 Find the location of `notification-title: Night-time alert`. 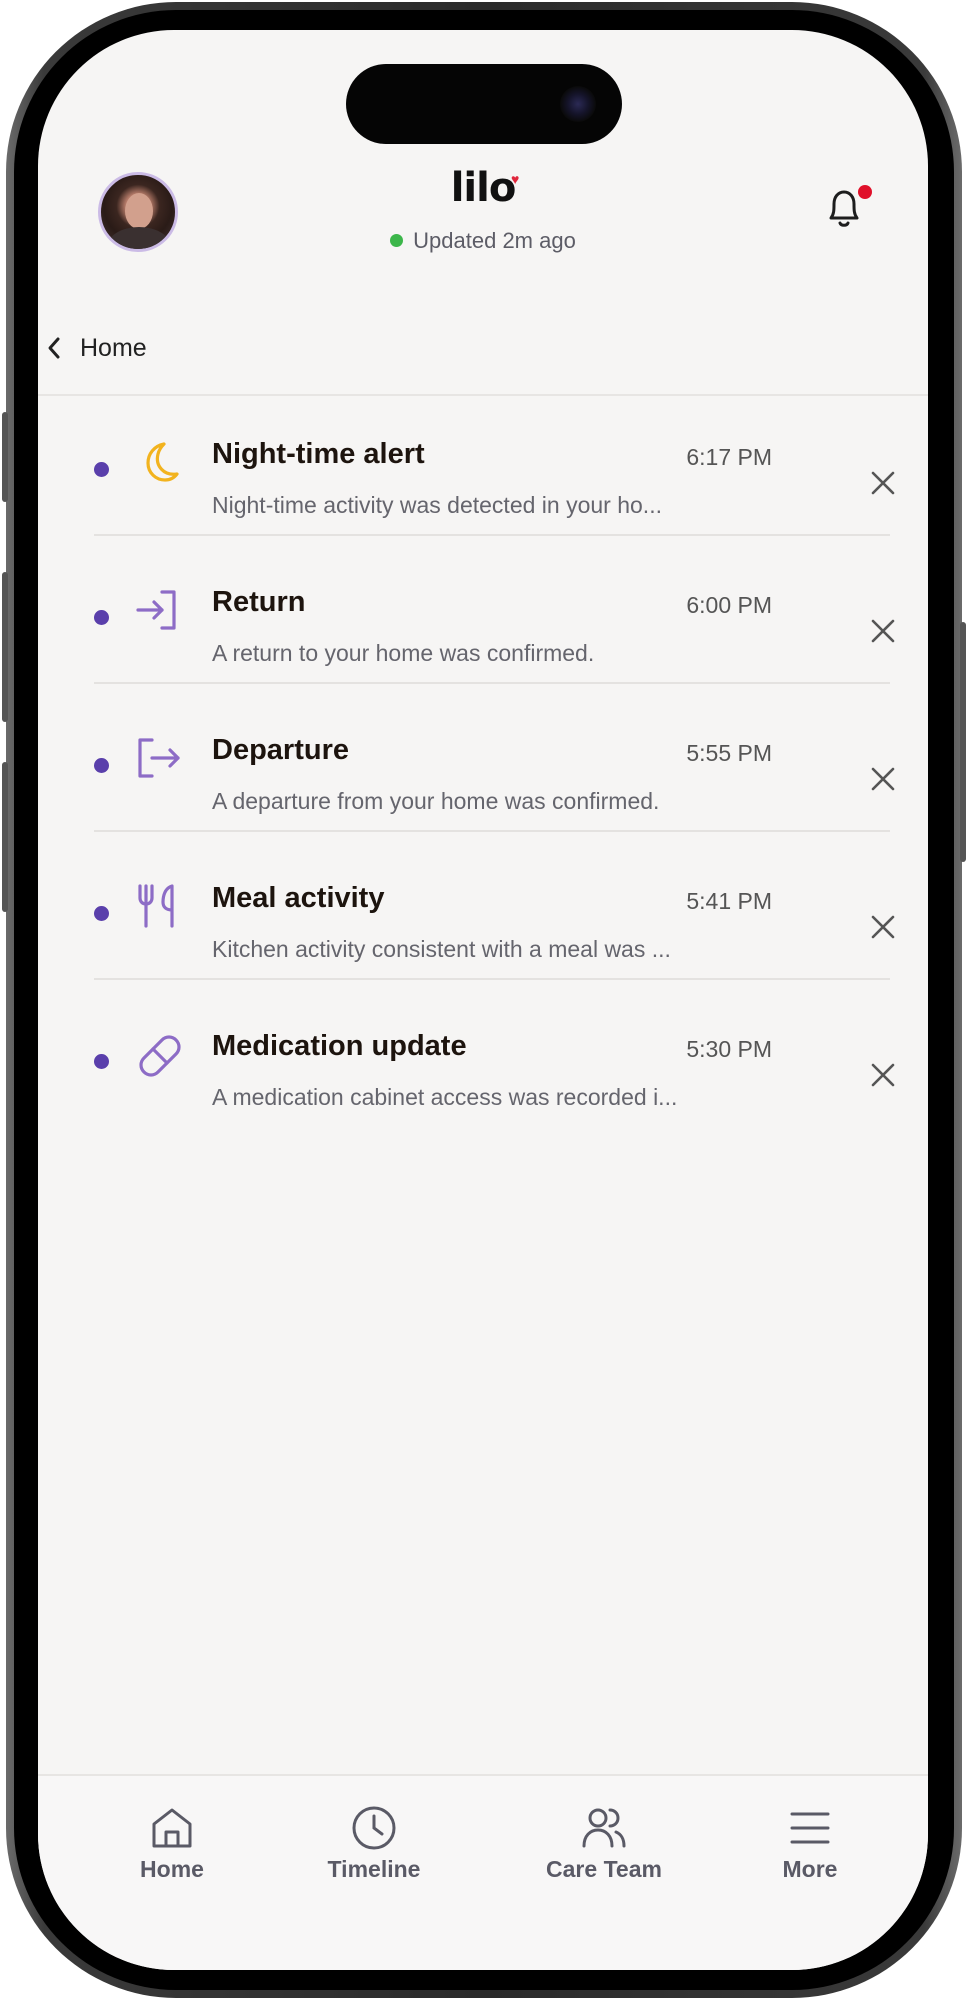

notification-title: Night-time alert is located at coordinates (318, 454).